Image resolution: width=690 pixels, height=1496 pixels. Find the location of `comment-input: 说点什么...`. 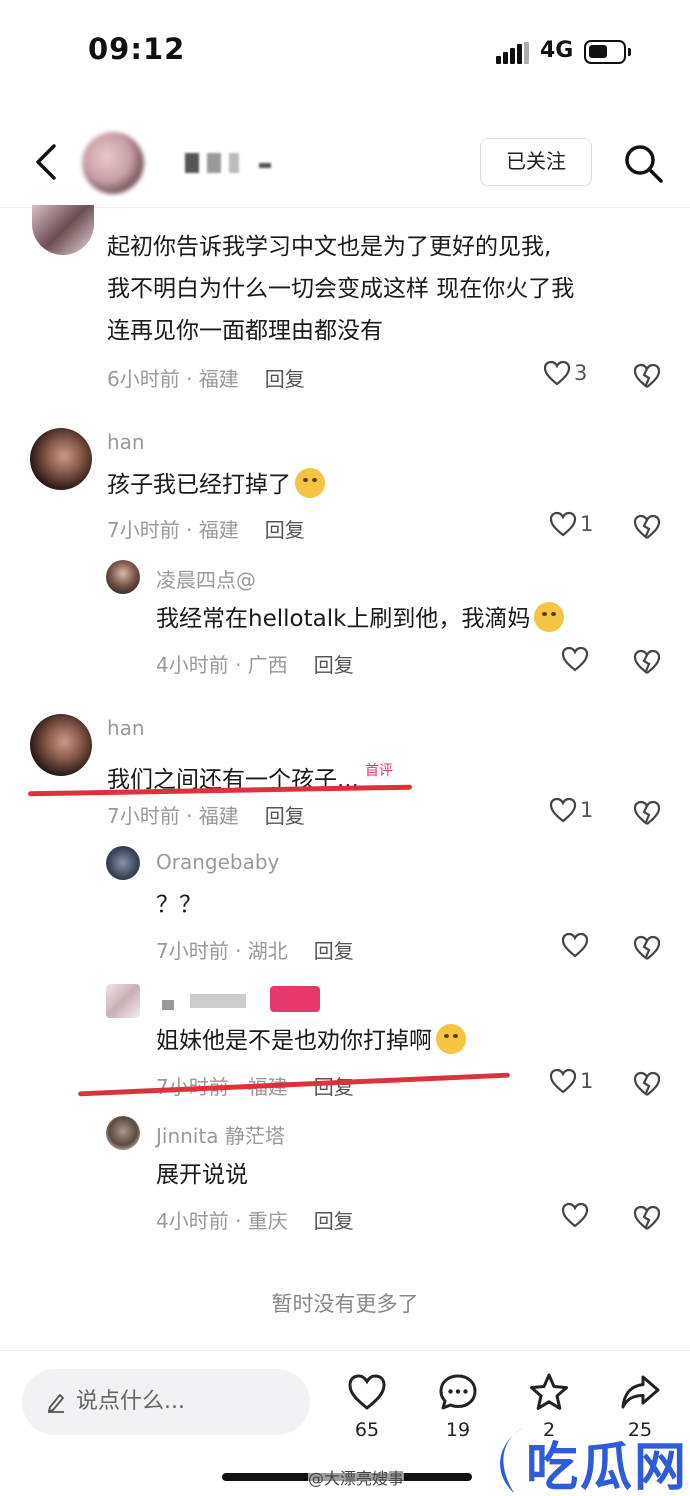

comment-input: 说点什么... is located at coordinates (166, 1402).